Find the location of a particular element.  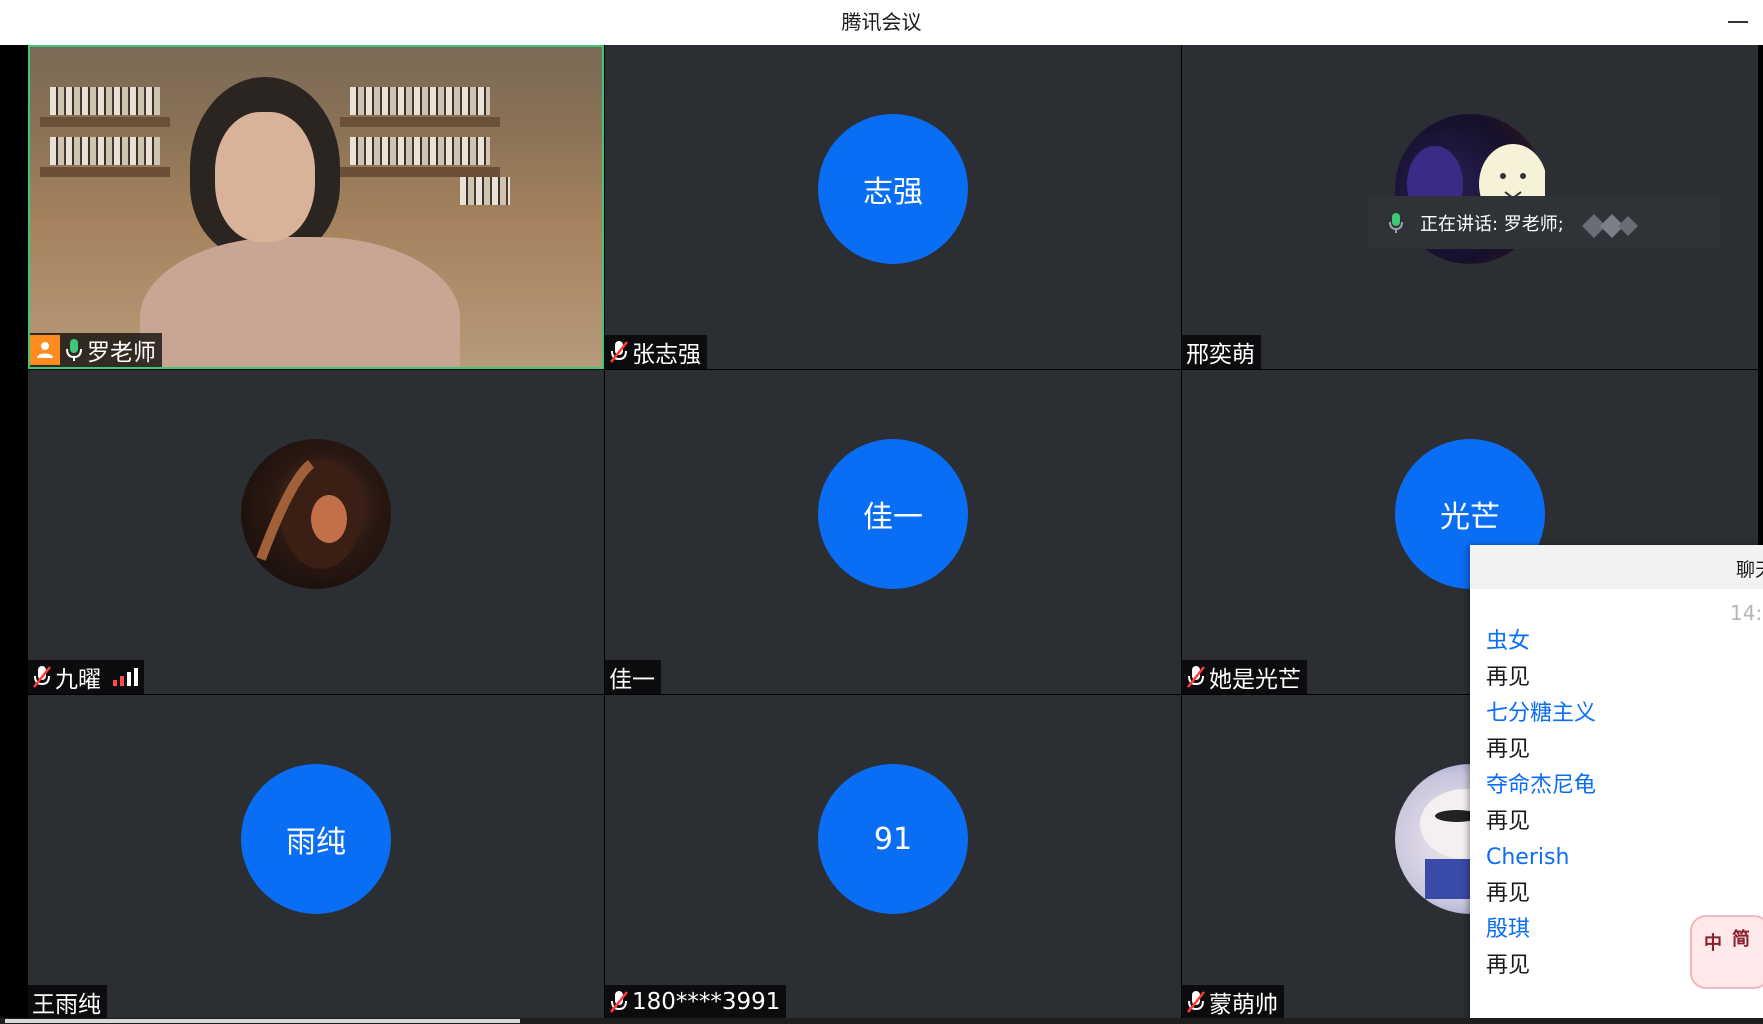

participant-tile-host: 罗老师 is located at coordinates (316, 207).